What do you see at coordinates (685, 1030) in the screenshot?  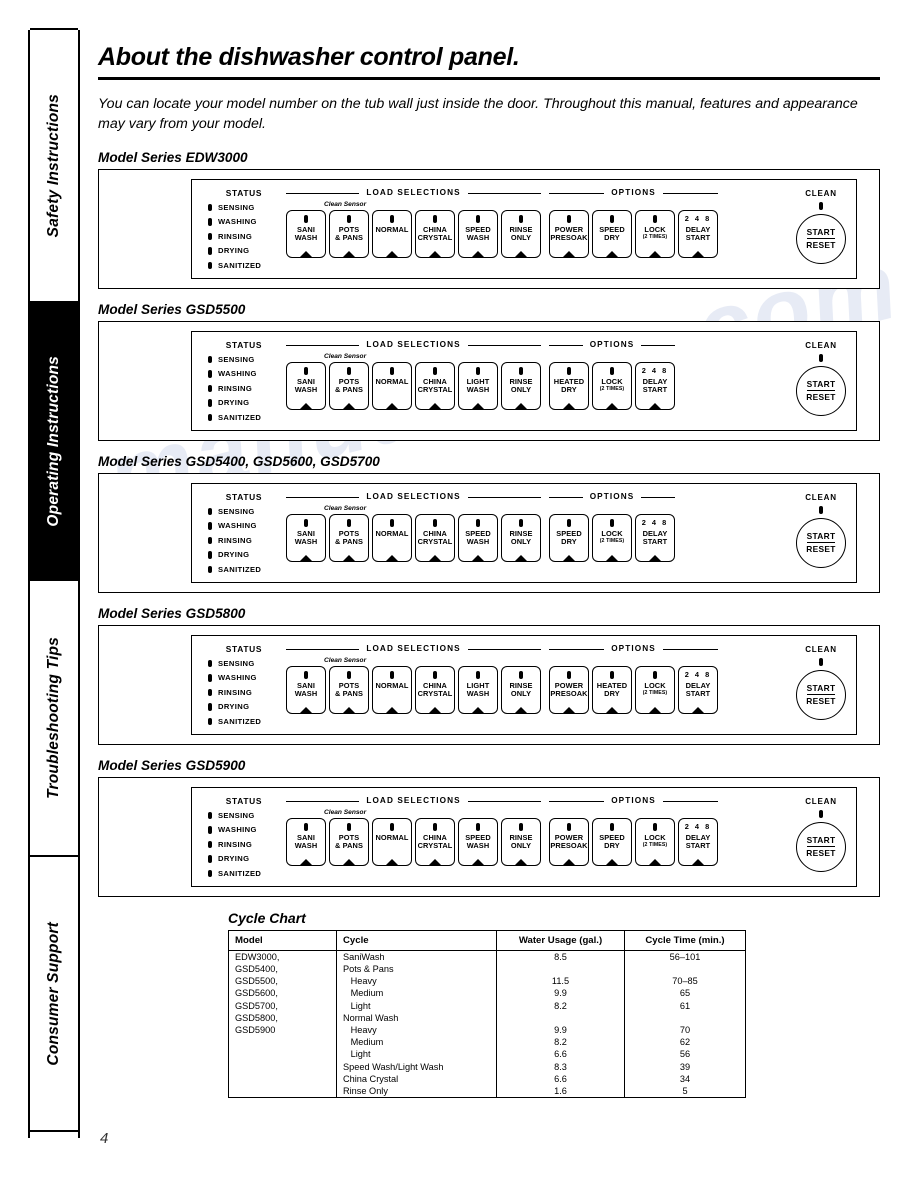 I see `table-cell-line: 70` at bounding box center [685, 1030].